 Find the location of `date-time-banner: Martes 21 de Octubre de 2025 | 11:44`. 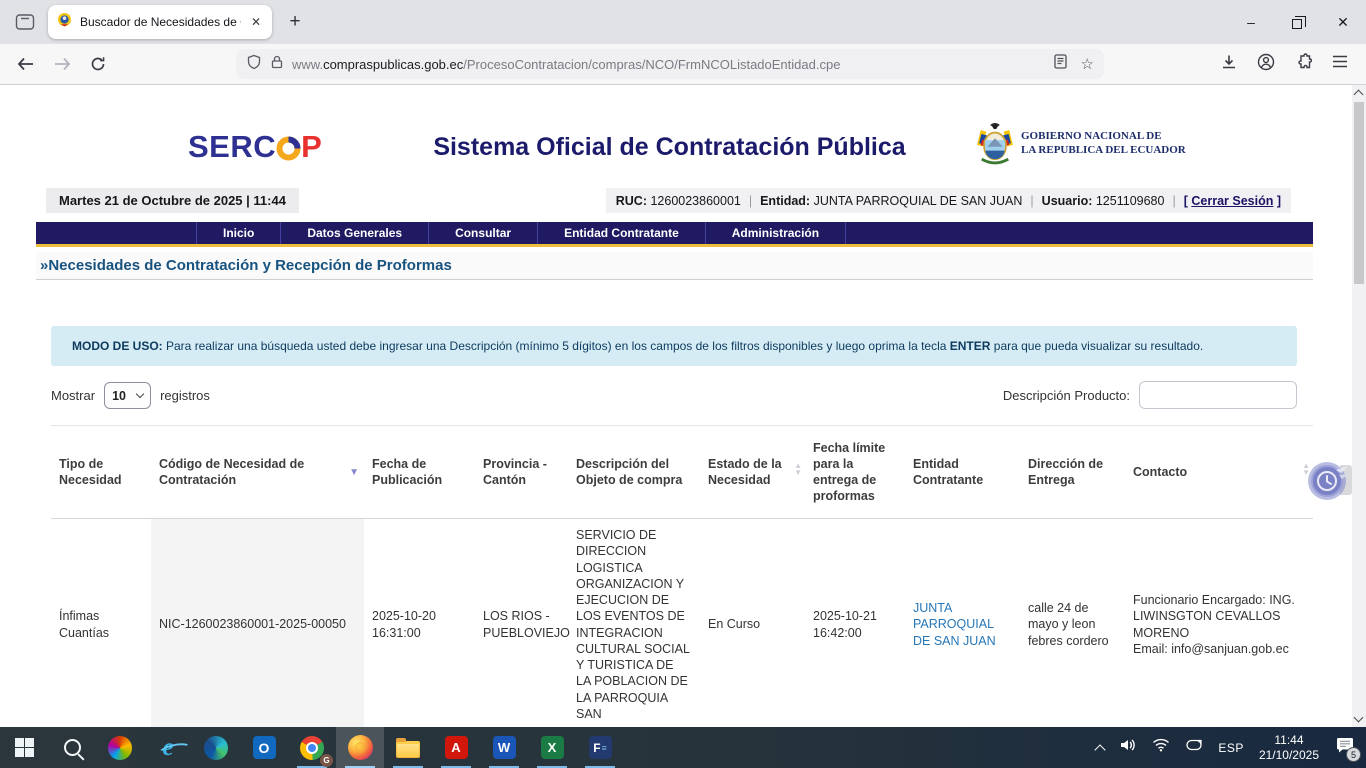

date-time-banner: Martes 21 de Octubre de 2025 | 11:44 is located at coordinates (172, 200).